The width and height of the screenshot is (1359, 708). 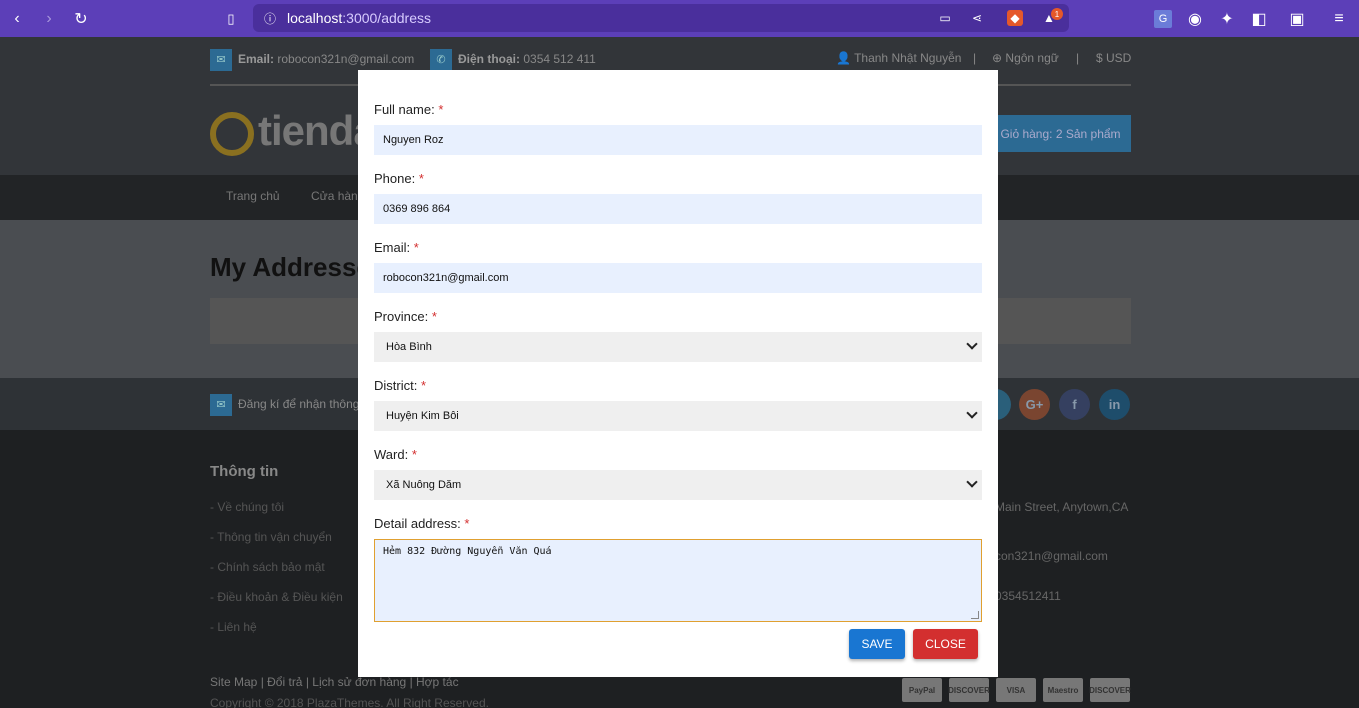 What do you see at coordinates (81, 19) in the screenshot?
I see `reload-icon: ↻` at bounding box center [81, 19].